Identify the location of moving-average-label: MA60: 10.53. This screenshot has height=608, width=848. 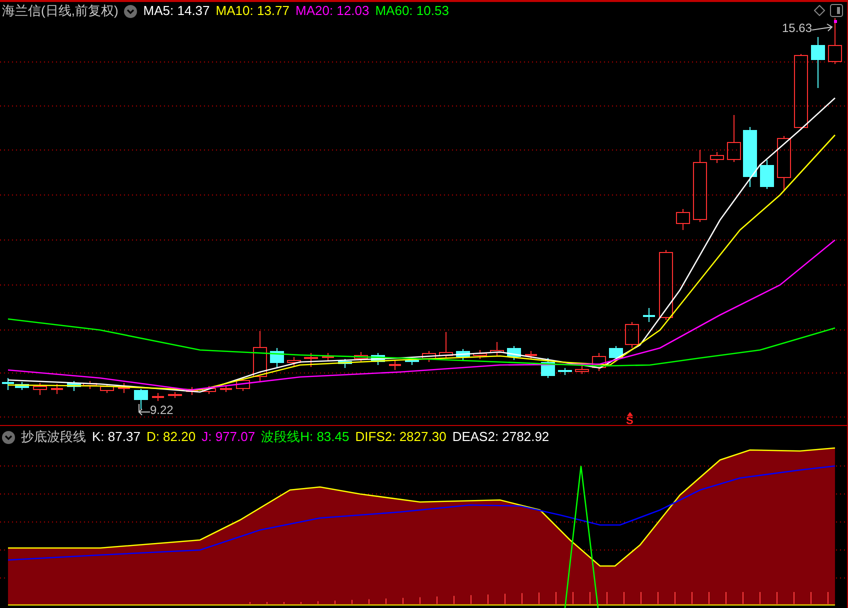
(412, 11).